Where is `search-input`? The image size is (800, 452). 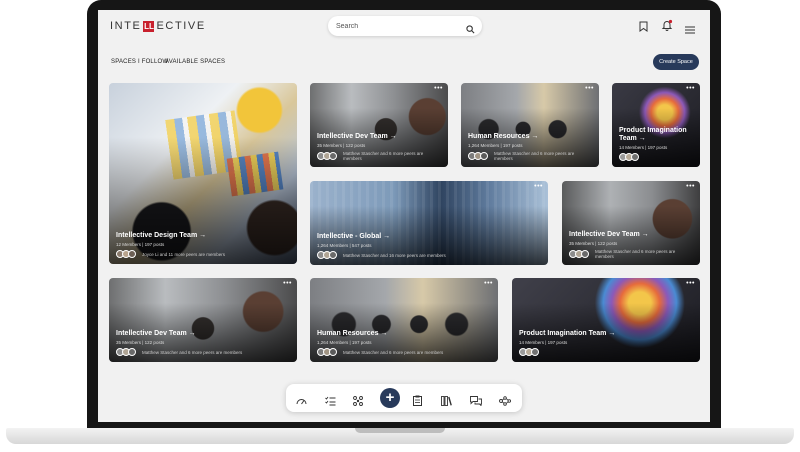
search-input is located at coordinates (396, 26).